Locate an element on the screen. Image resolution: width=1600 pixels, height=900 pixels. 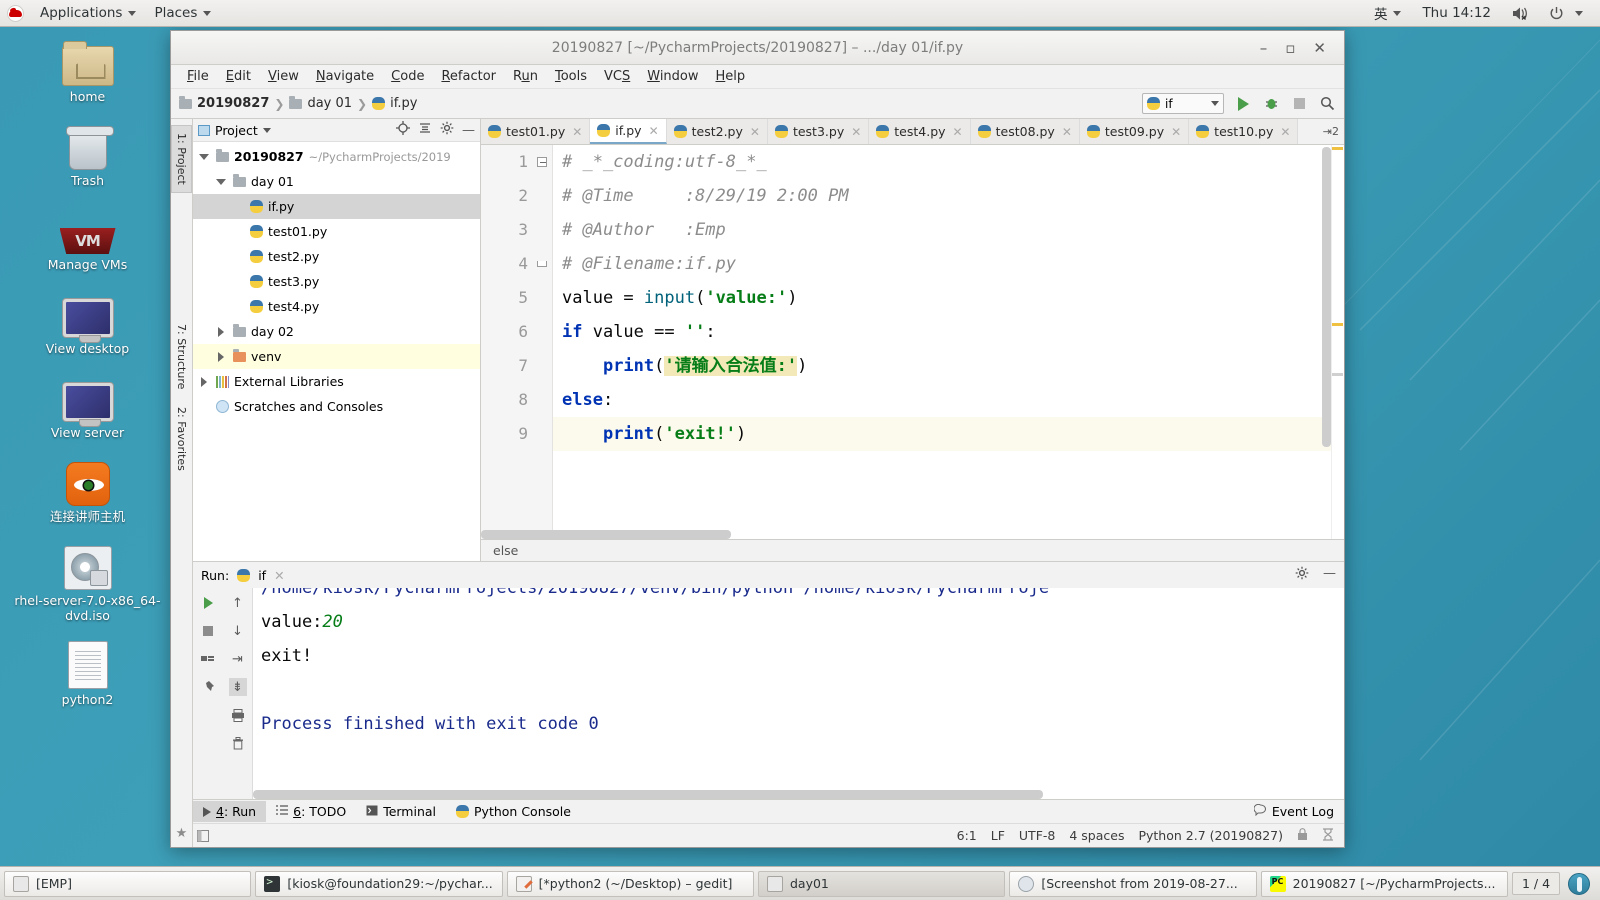
tree-item: day 01 is located at coordinates (336, 181).